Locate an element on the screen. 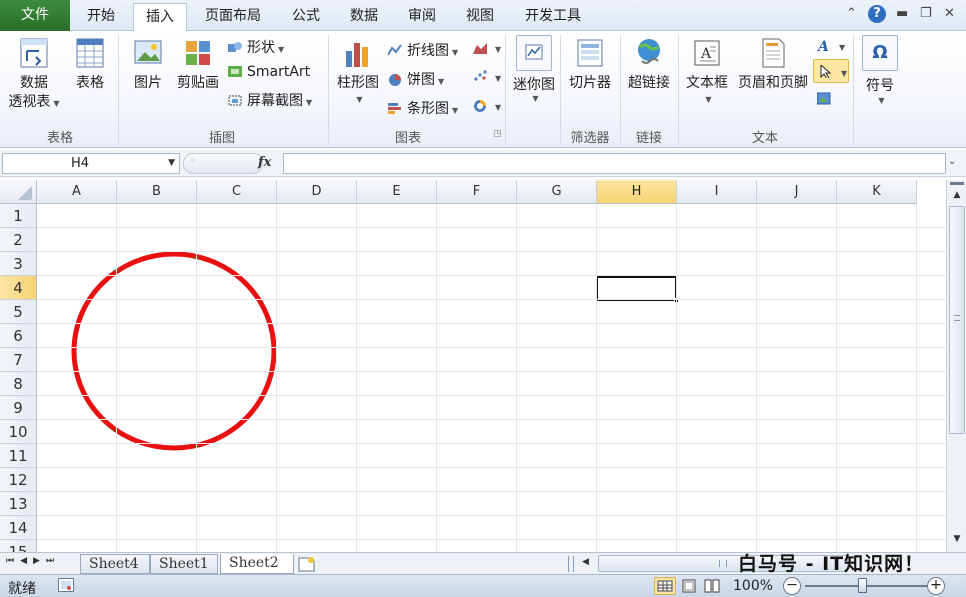 This screenshot has width=966, height=597. textbox-button: A 文本框 ▼ is located at coordinates (707, 72).